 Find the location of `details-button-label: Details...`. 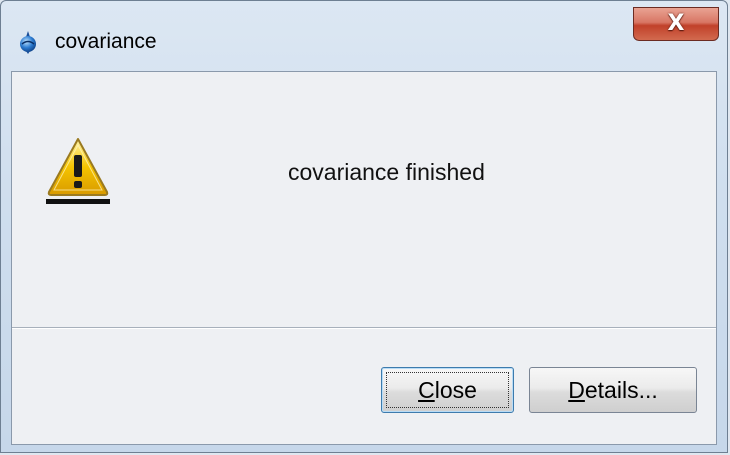

details-button-label: Details... is located at coordinates (613, 390).